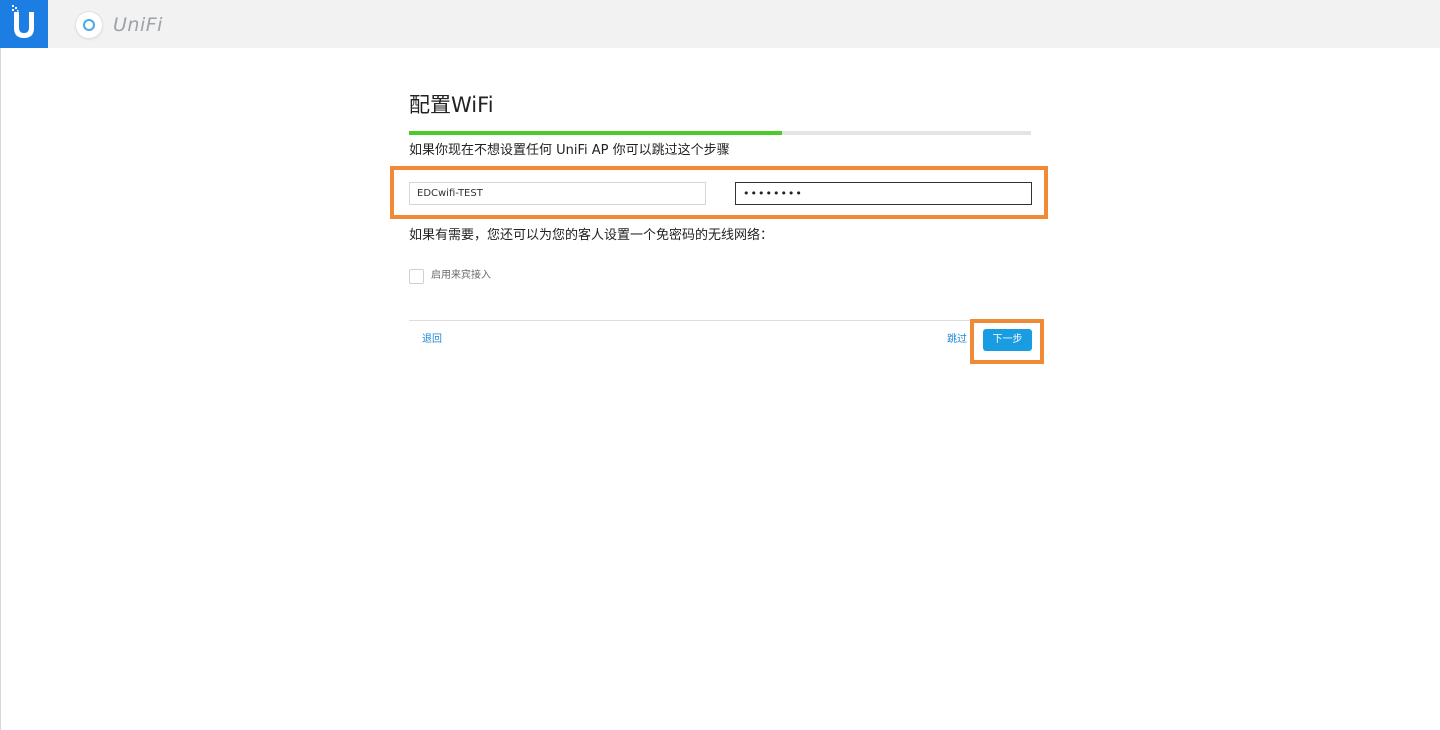 Image resolution: width=1440 pixels, height=730 pixels. What do you see at coordinates (720, 320) in the screenshot?
I see `footer-divider` at bounding box center [720, 320].